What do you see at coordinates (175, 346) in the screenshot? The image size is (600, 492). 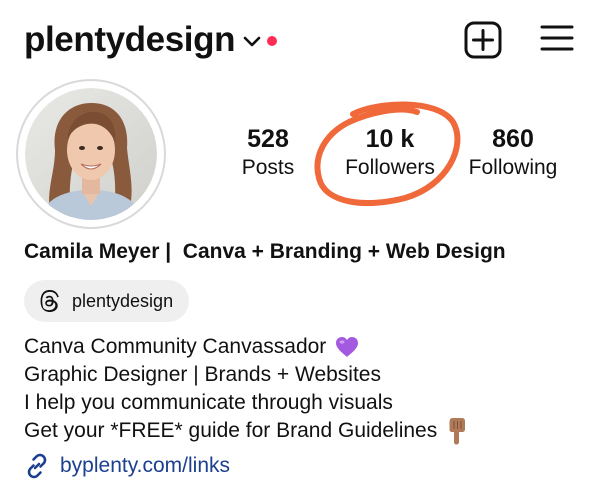 I see `bio-text: Canva Community Canvassador` at bounding box center [175, 346].